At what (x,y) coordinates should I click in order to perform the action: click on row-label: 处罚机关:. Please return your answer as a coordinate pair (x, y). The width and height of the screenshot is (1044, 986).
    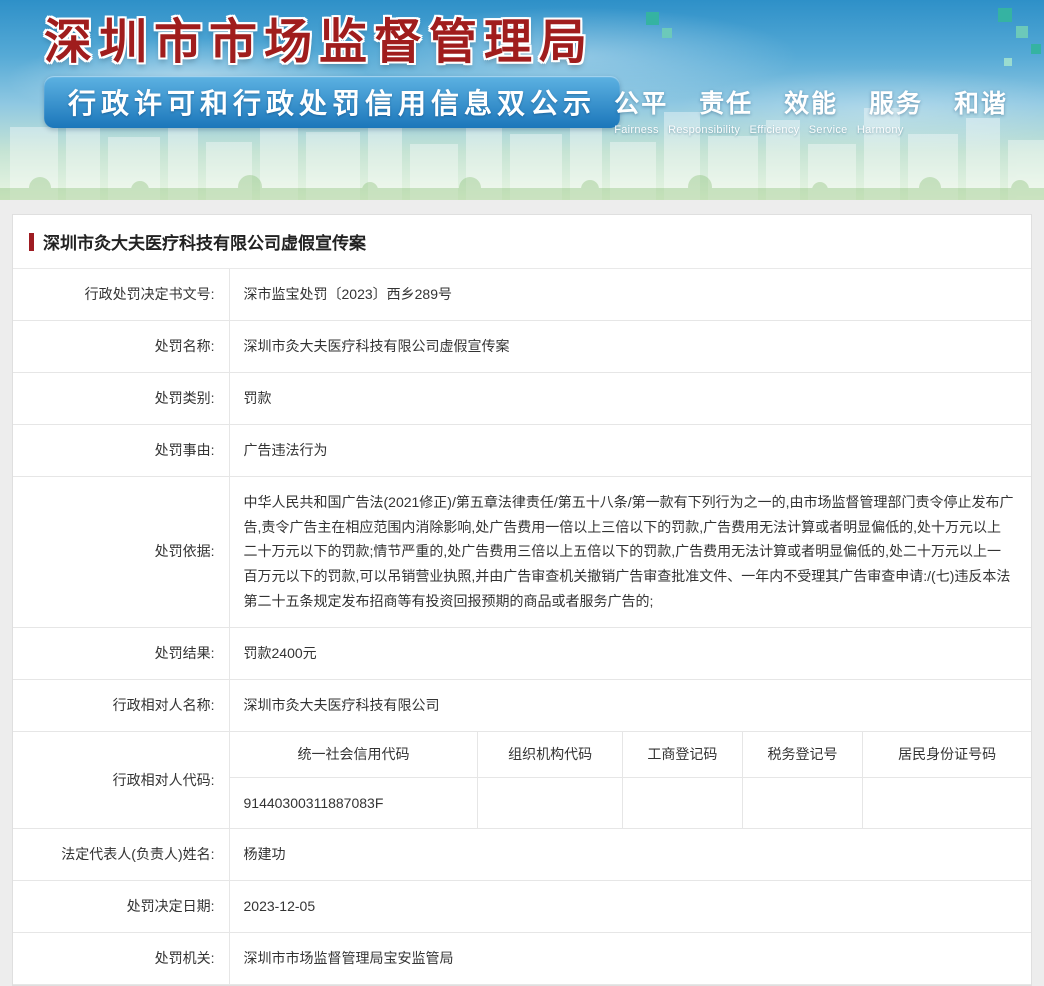
    Looking at the image, I should click on (121, 959).